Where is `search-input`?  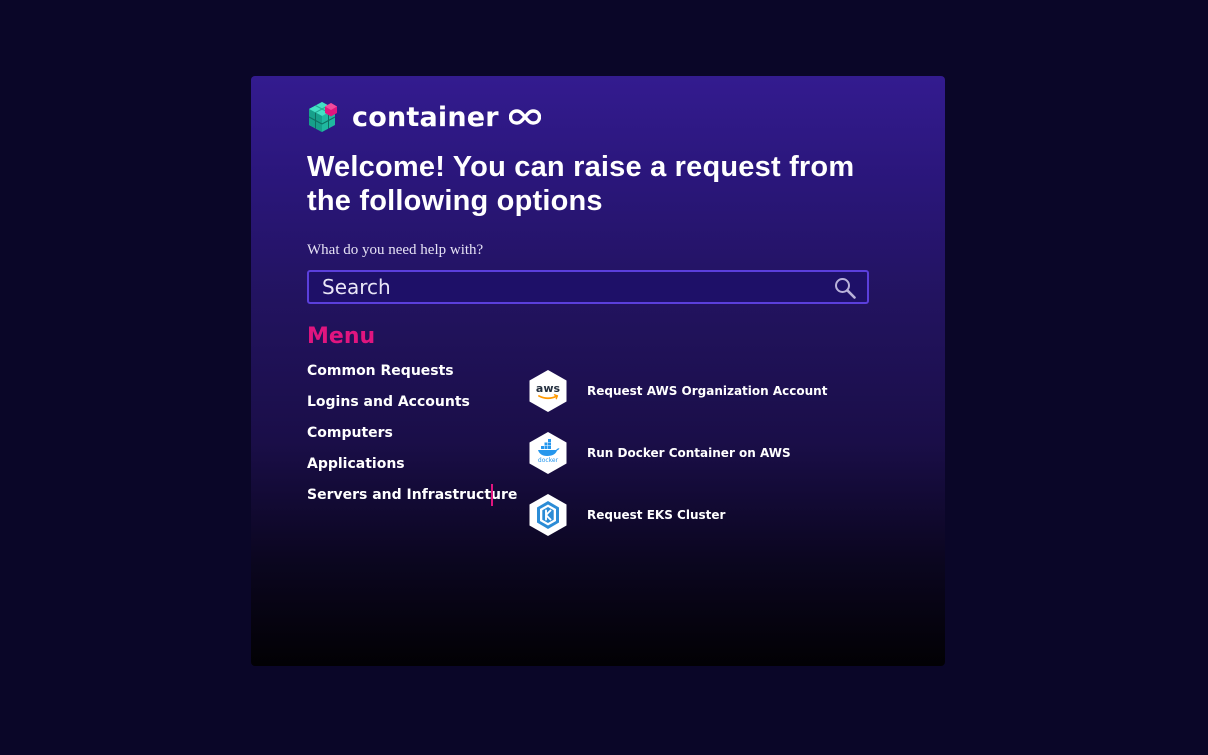
search-input is located at coordinates (565, 287).